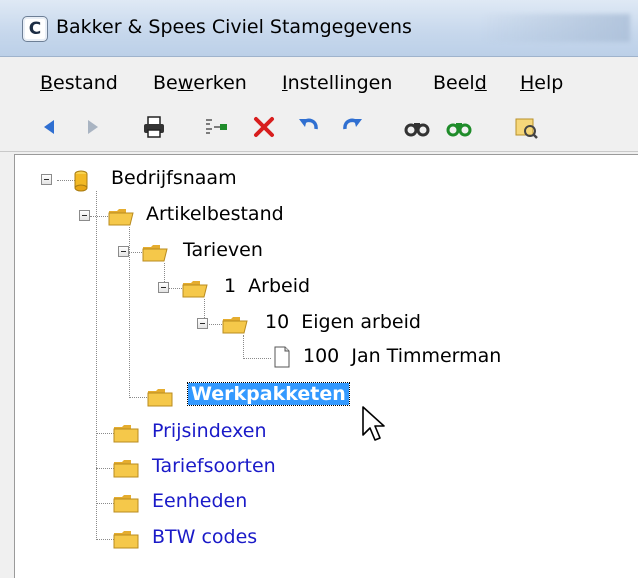 The height and width of the screenshot is (578, 638). I want to click on tree-item-prijsindexen: Prijsindexen, so click(209, 431).